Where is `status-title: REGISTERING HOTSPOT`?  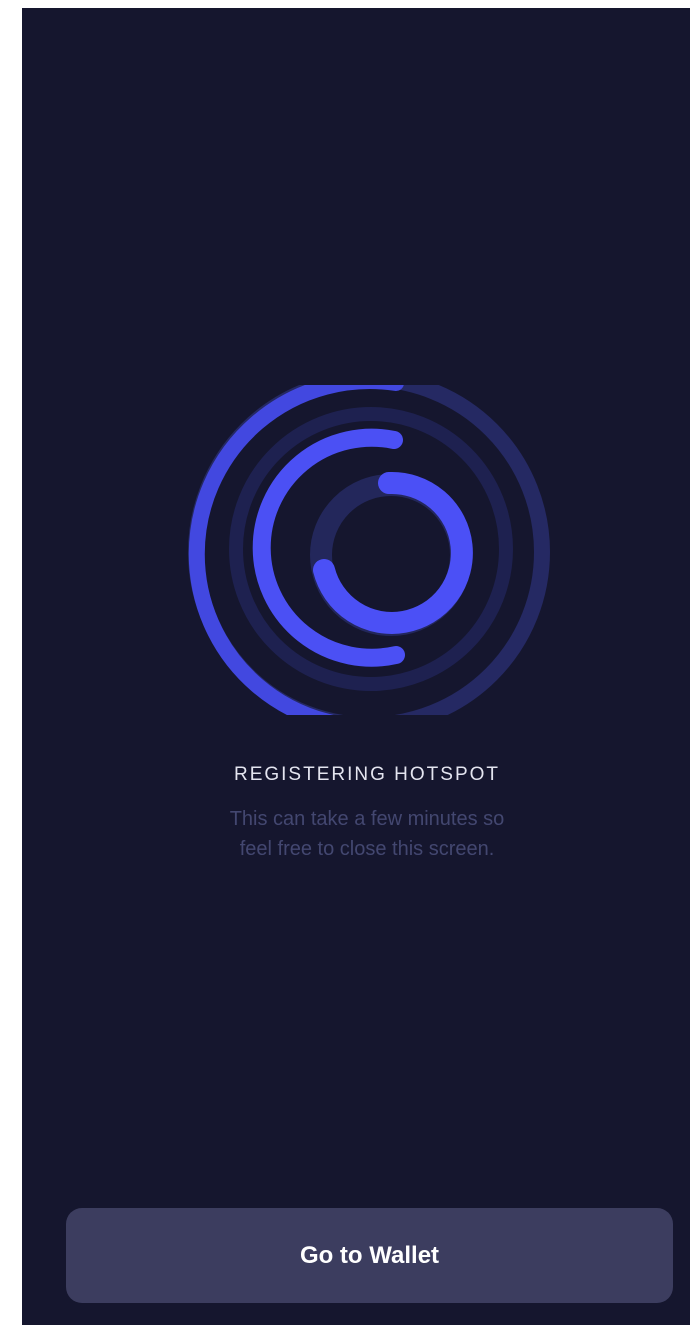 status-title: REGISTERING HOTSPOT is located at coordinates (367, 774).